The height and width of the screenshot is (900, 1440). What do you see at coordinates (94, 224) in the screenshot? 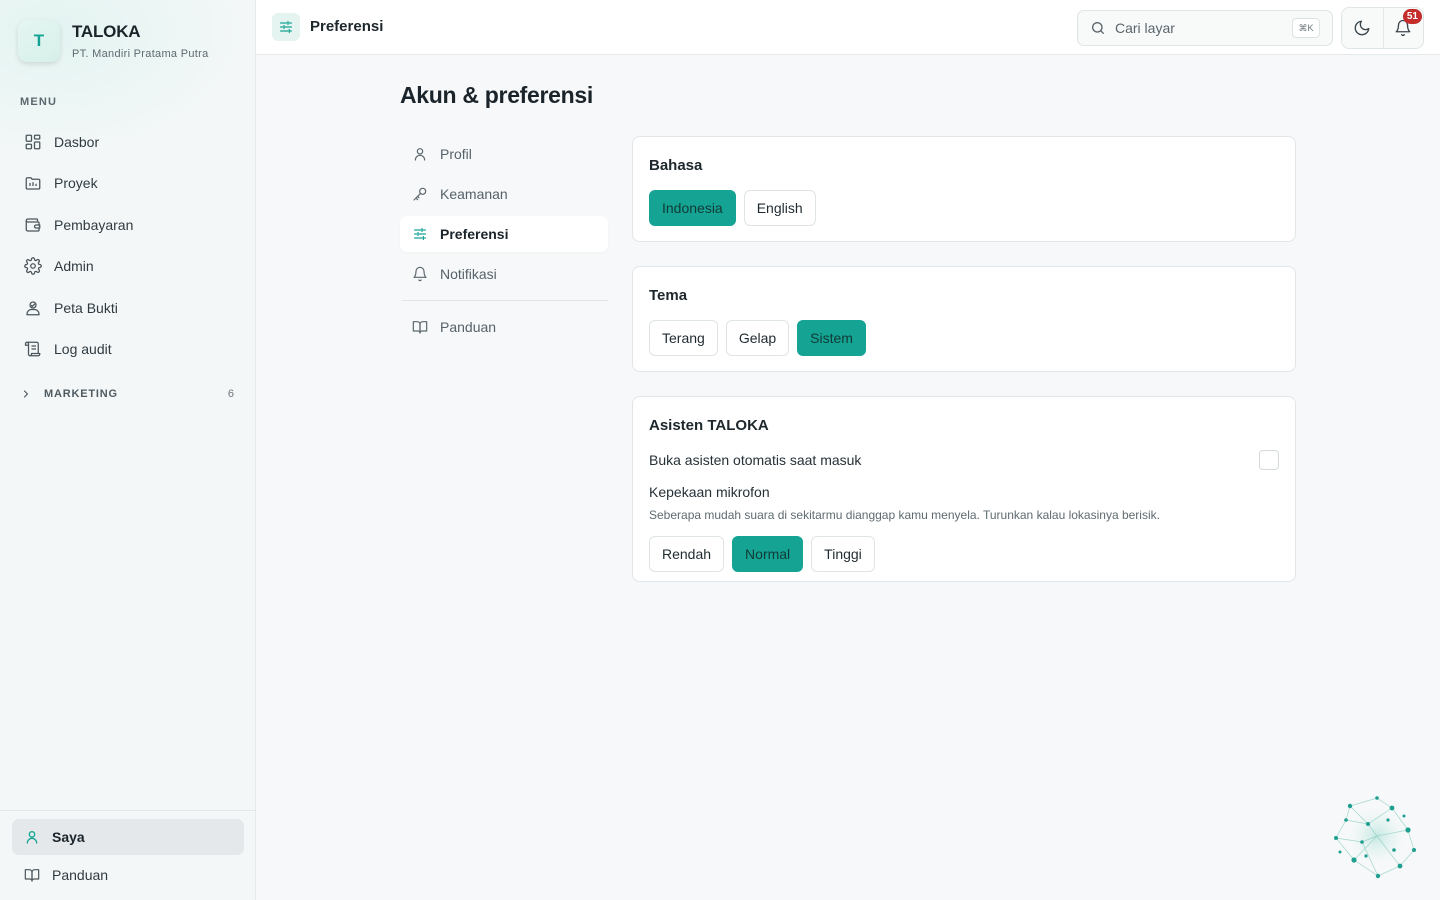
I see `sidebar-item-label: Pembayaran` at bounding box center [94, 224].